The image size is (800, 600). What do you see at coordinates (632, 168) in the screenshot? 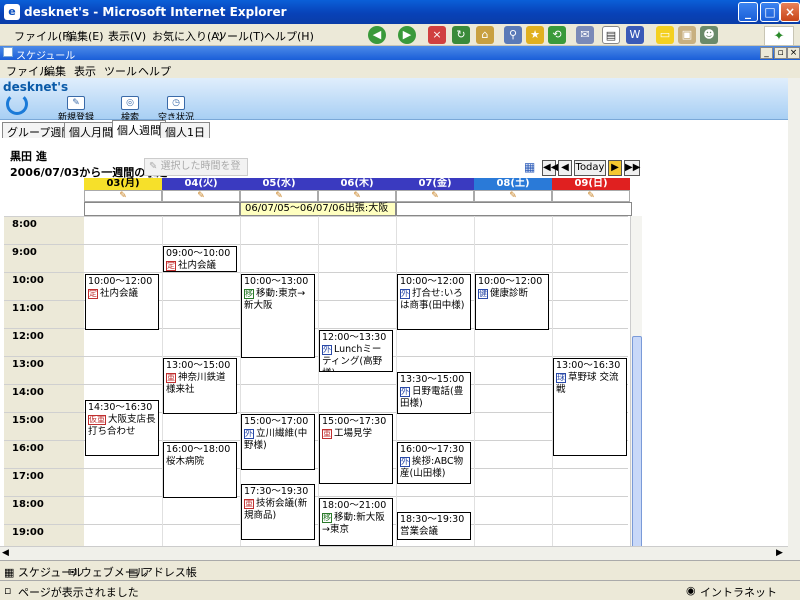
I see `next-week-button: ▶▶` at bounding box center [632, 168].